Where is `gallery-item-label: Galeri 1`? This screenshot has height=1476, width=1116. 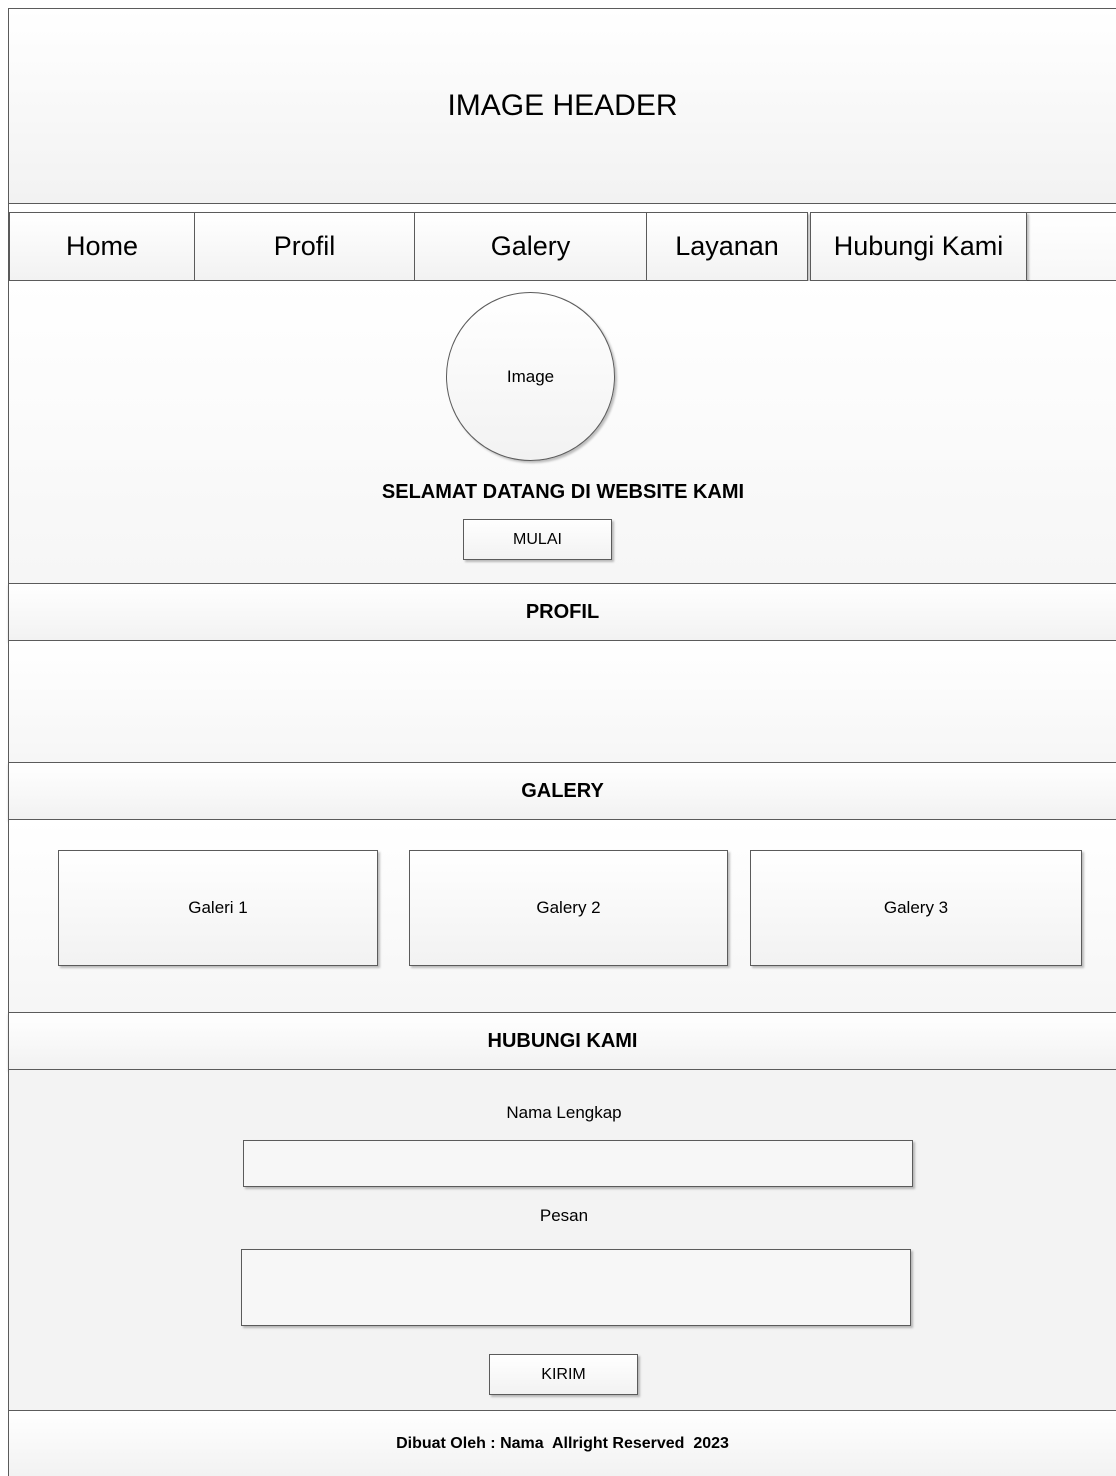 gallery-item-label: Galeri 1 is located at coordinates (218, 907).